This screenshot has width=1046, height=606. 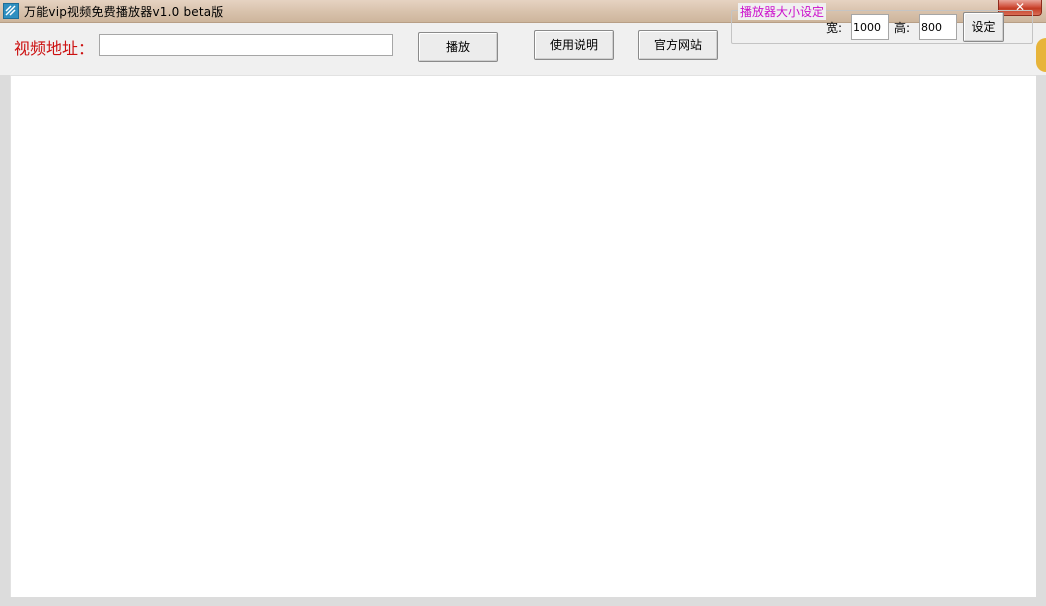 What do you see at coordinates (246, 45) in the screenshot?
I see `url-input` at bounding box center [246, 45].